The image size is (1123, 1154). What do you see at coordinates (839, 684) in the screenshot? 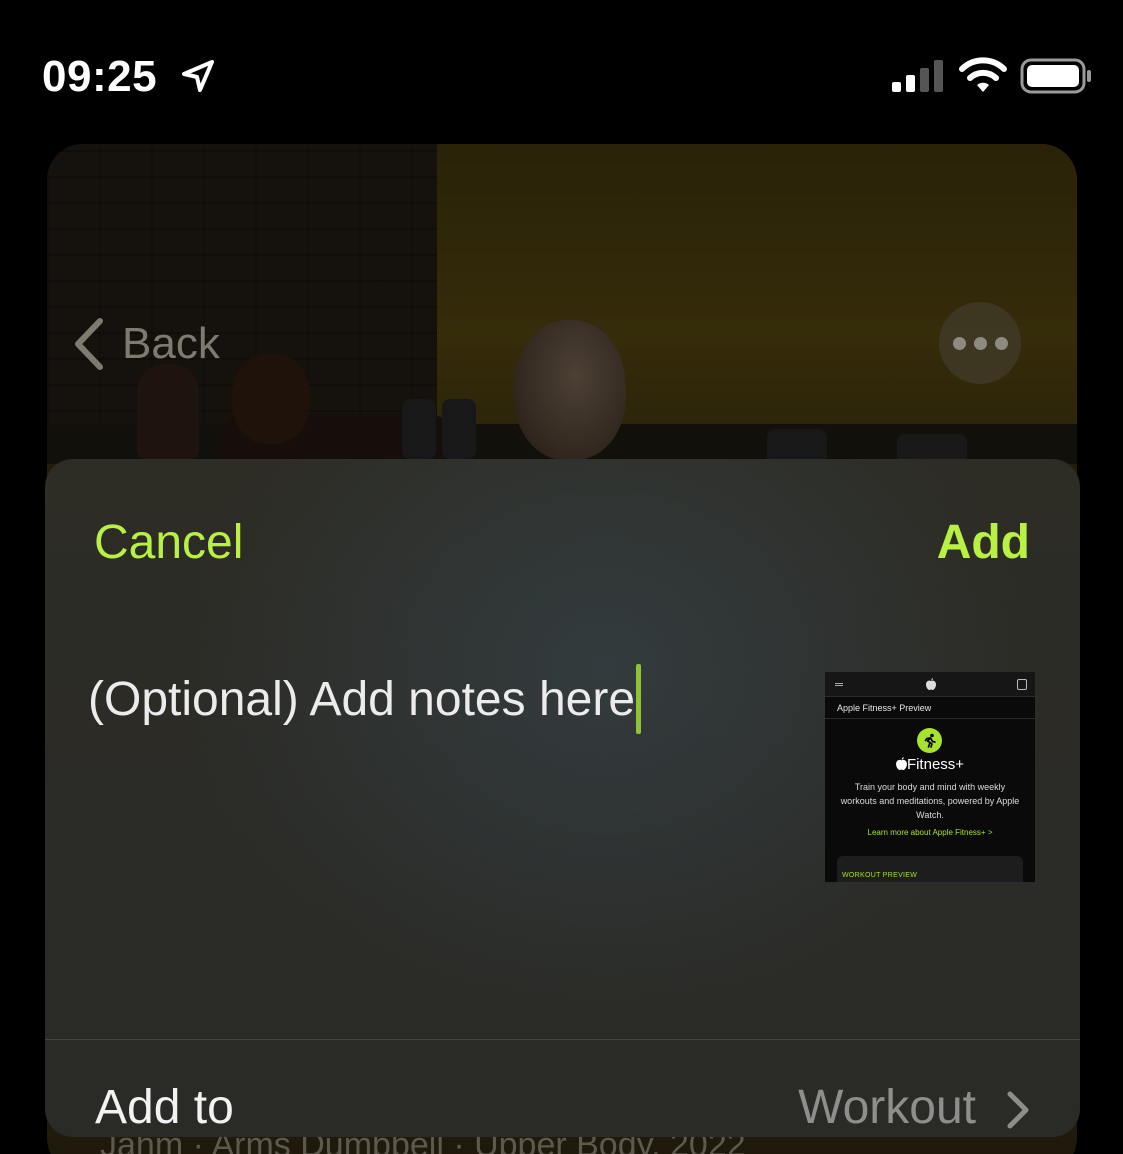
I see `menu-icon` at bounding box center [839, 684].